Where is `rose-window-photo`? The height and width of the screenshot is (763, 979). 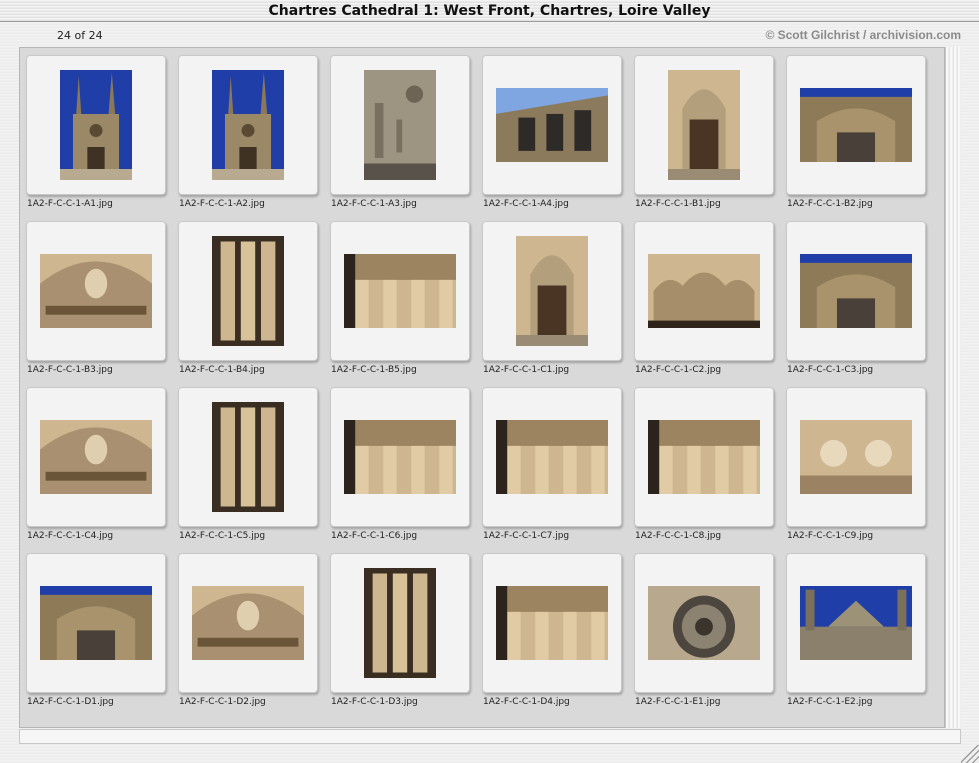 rose-window-photo is located at coordinates (704, 623).